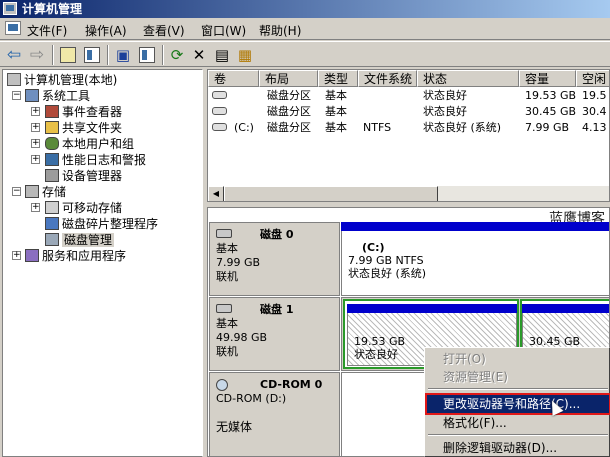 This screenshot has width=610, height=457. I want to click on disk-name: CD-ROM 0, so click(291, 384).